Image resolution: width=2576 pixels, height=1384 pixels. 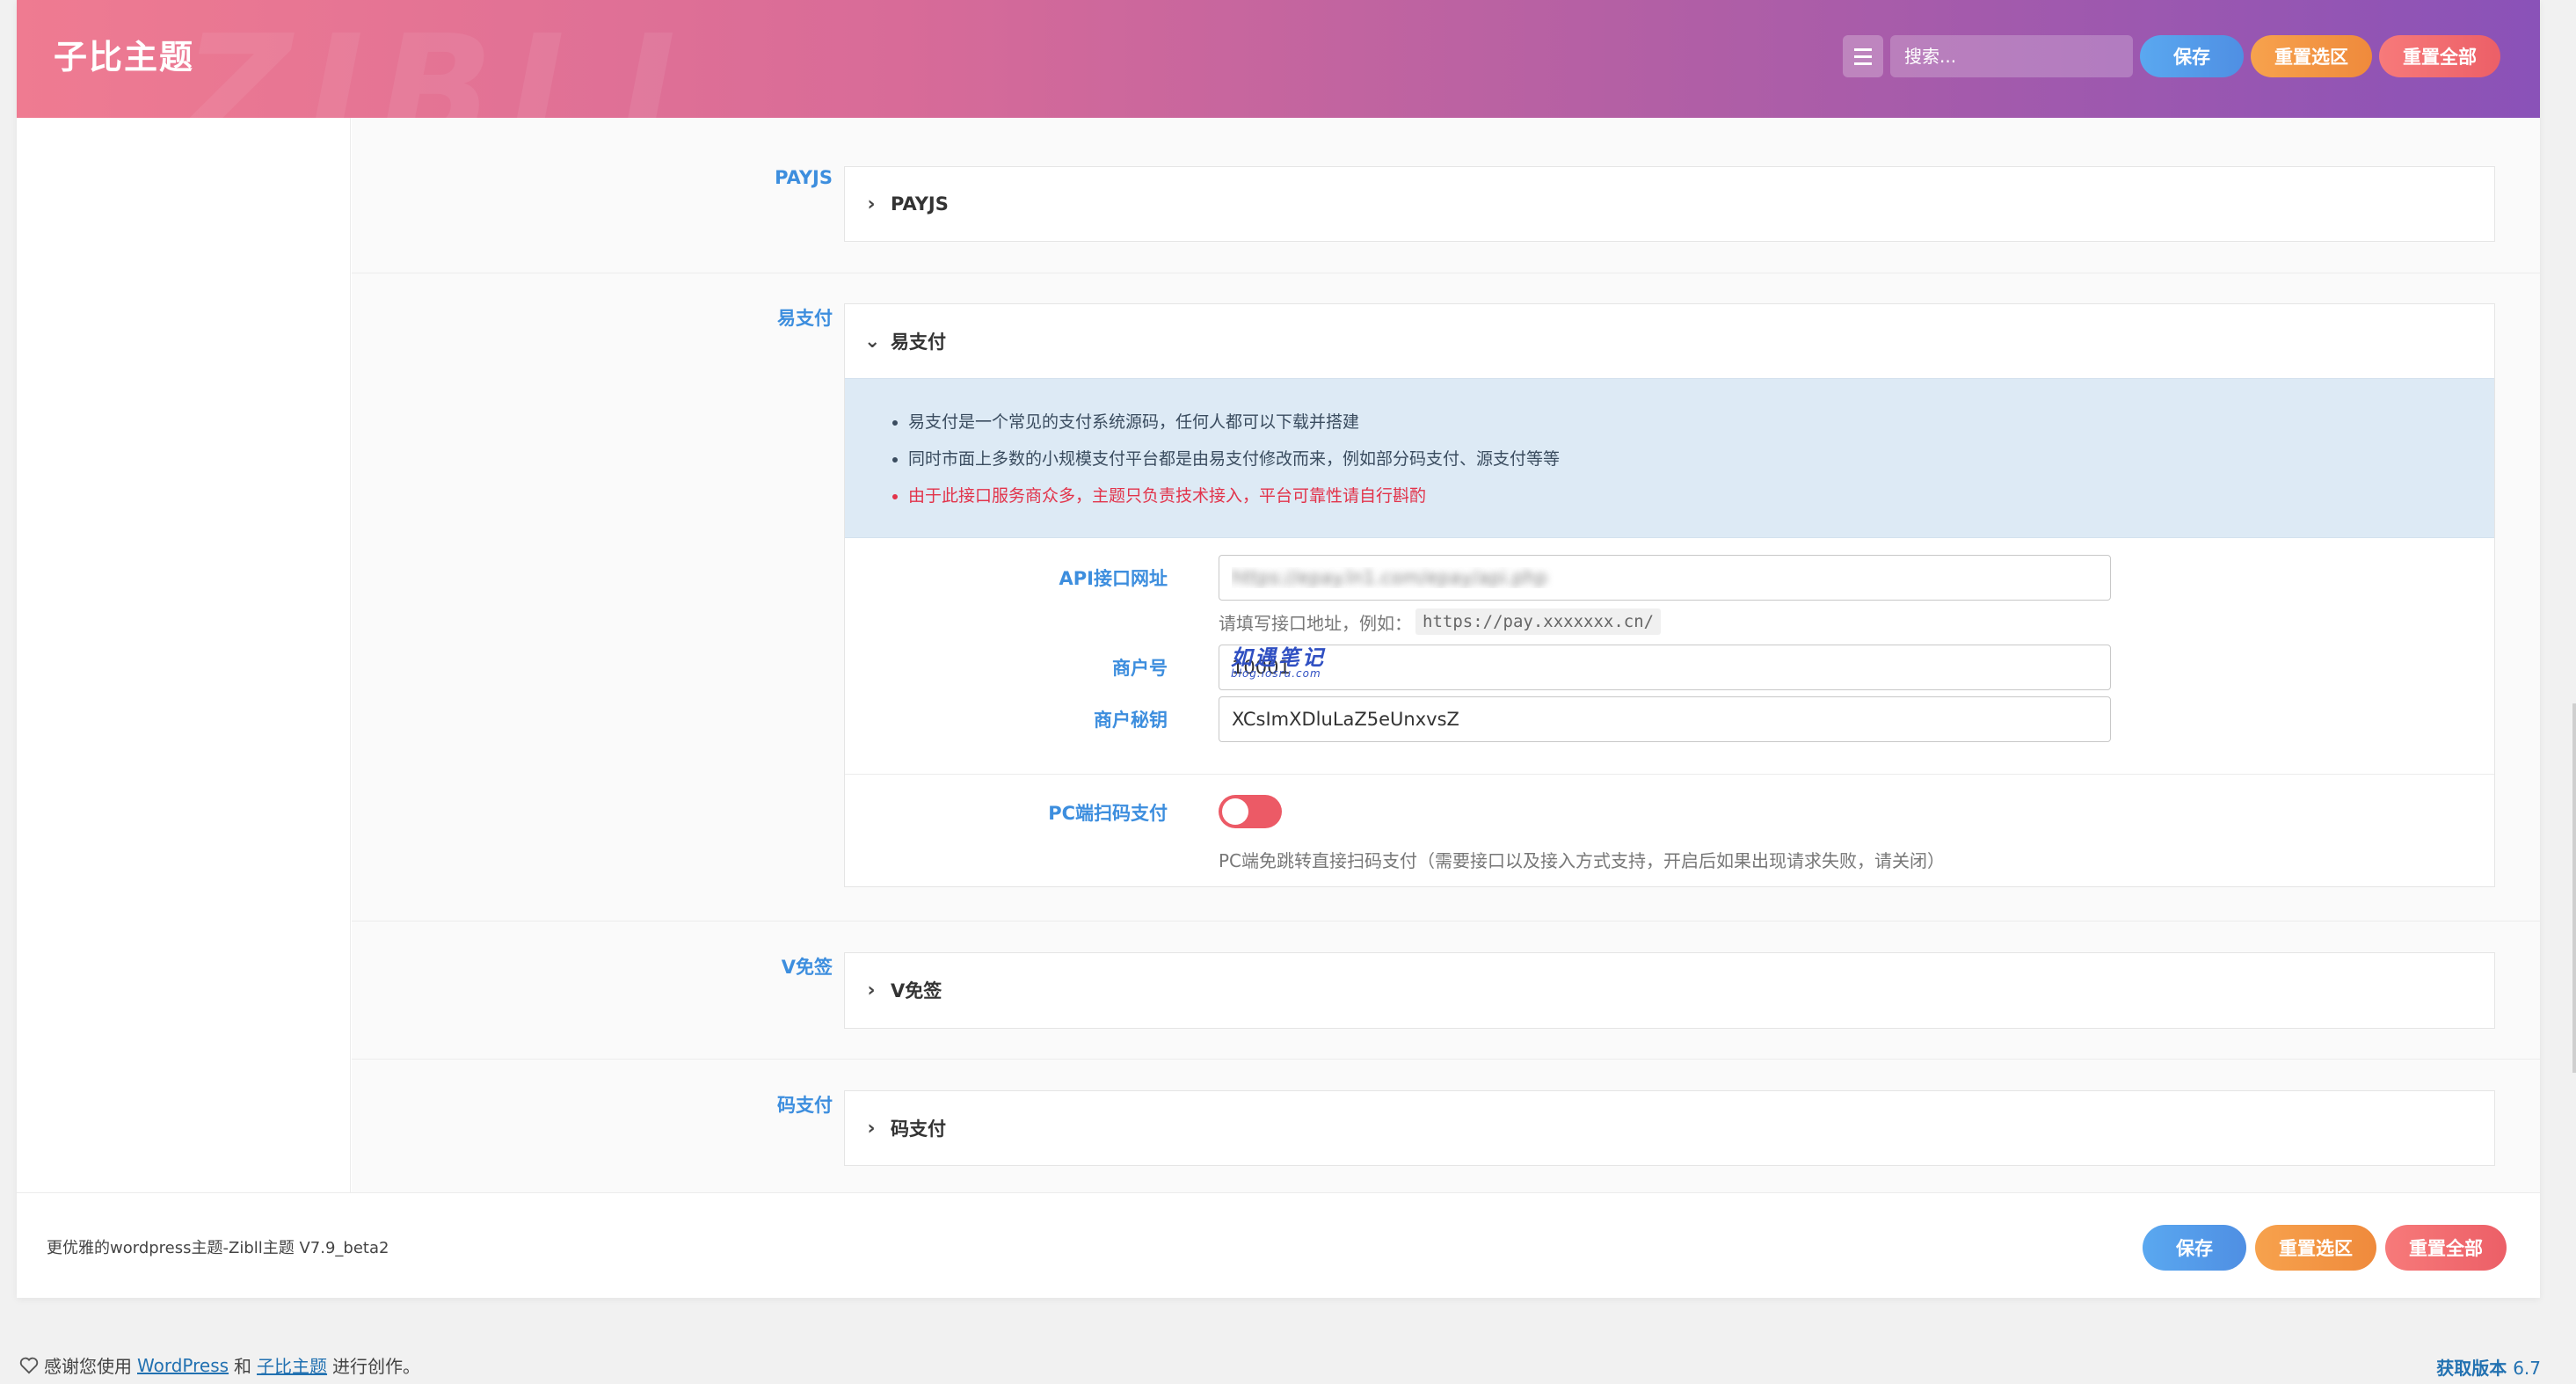 What do you see at coordinates (292, 1365) in the screenshot?
I see `zibll-link: 子比主题` at bounding box center [292, 1365].